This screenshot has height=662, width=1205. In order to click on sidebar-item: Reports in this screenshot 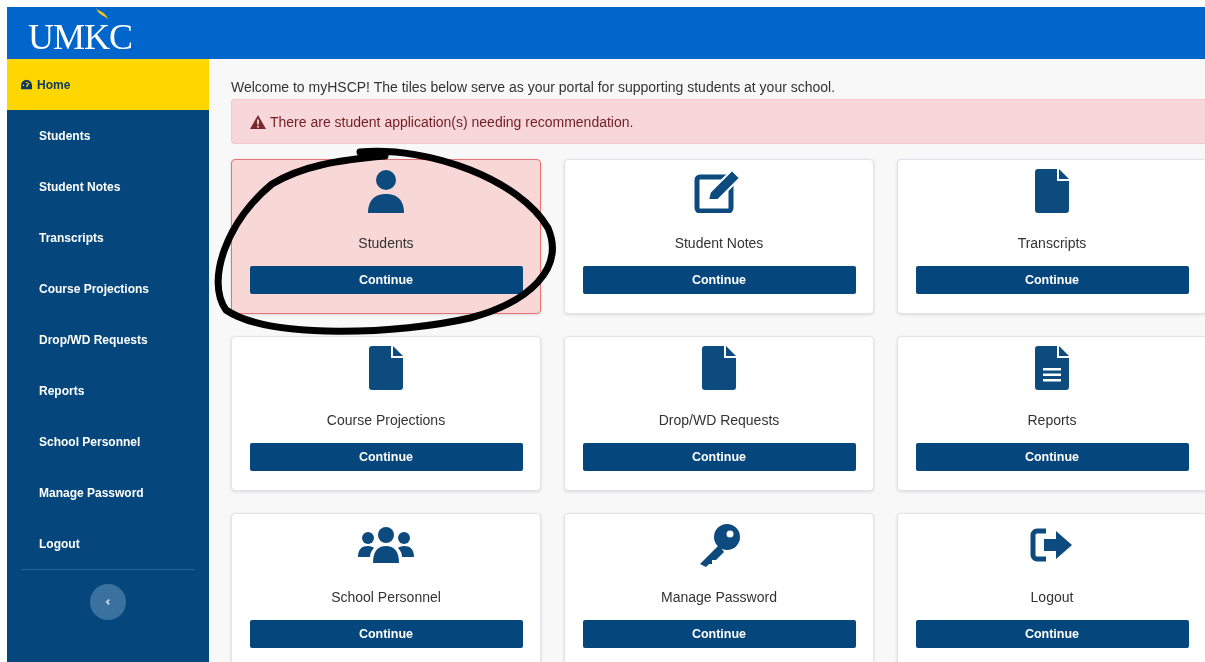, I will do `click(108, 390)`.